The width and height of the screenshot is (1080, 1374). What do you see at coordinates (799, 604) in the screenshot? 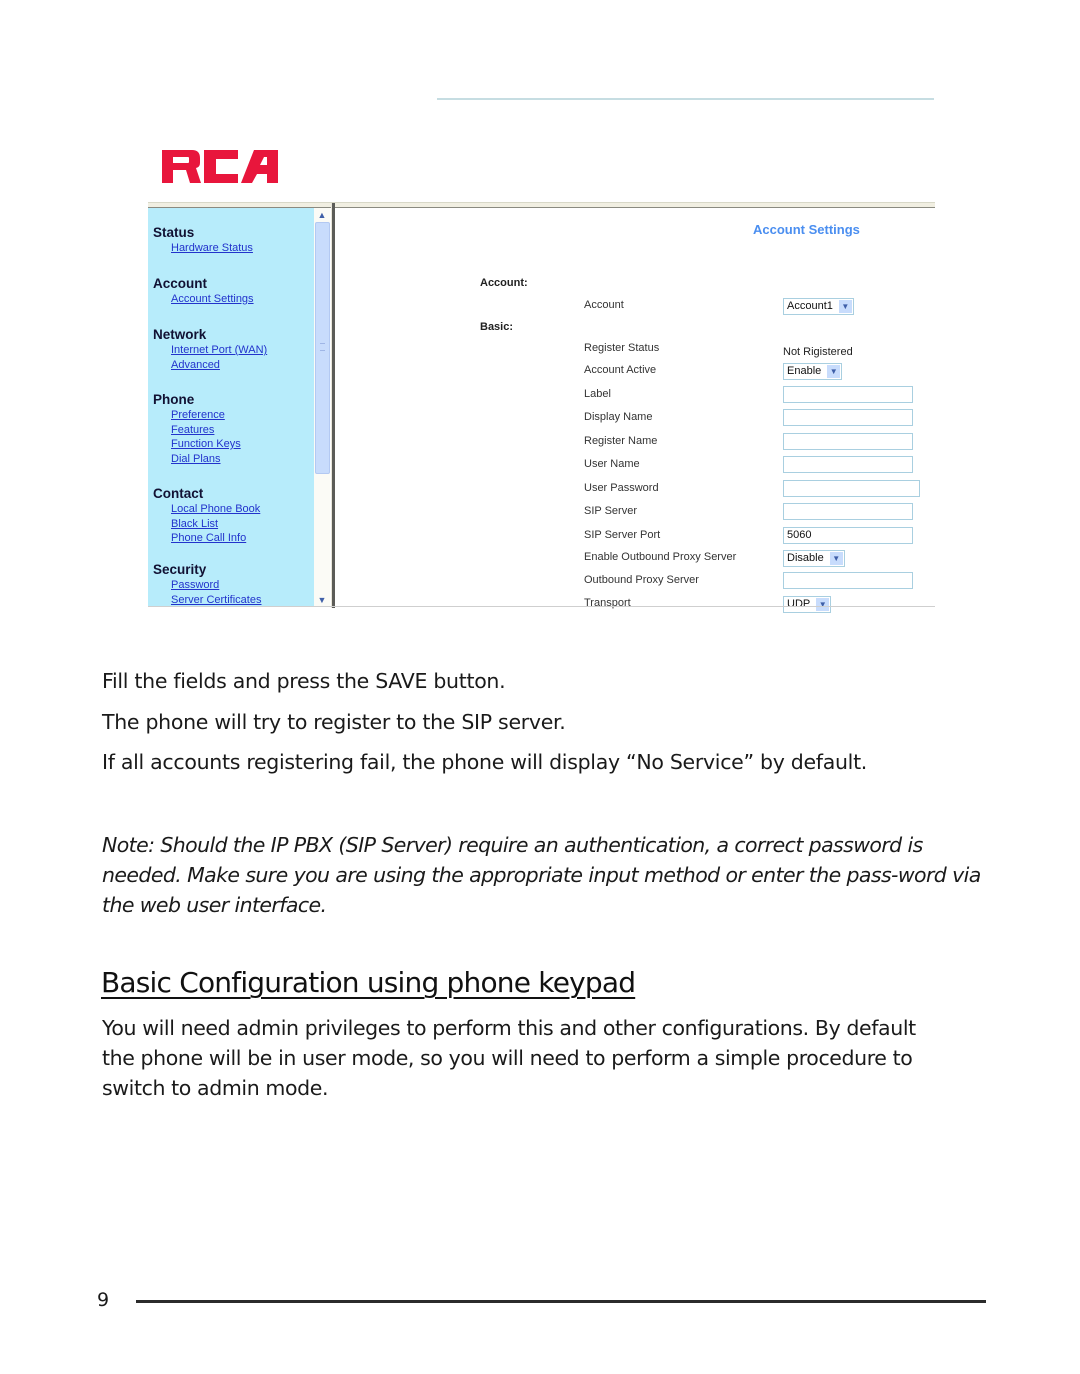
I see `select-value: UDP` at bounding box center [799, 604].